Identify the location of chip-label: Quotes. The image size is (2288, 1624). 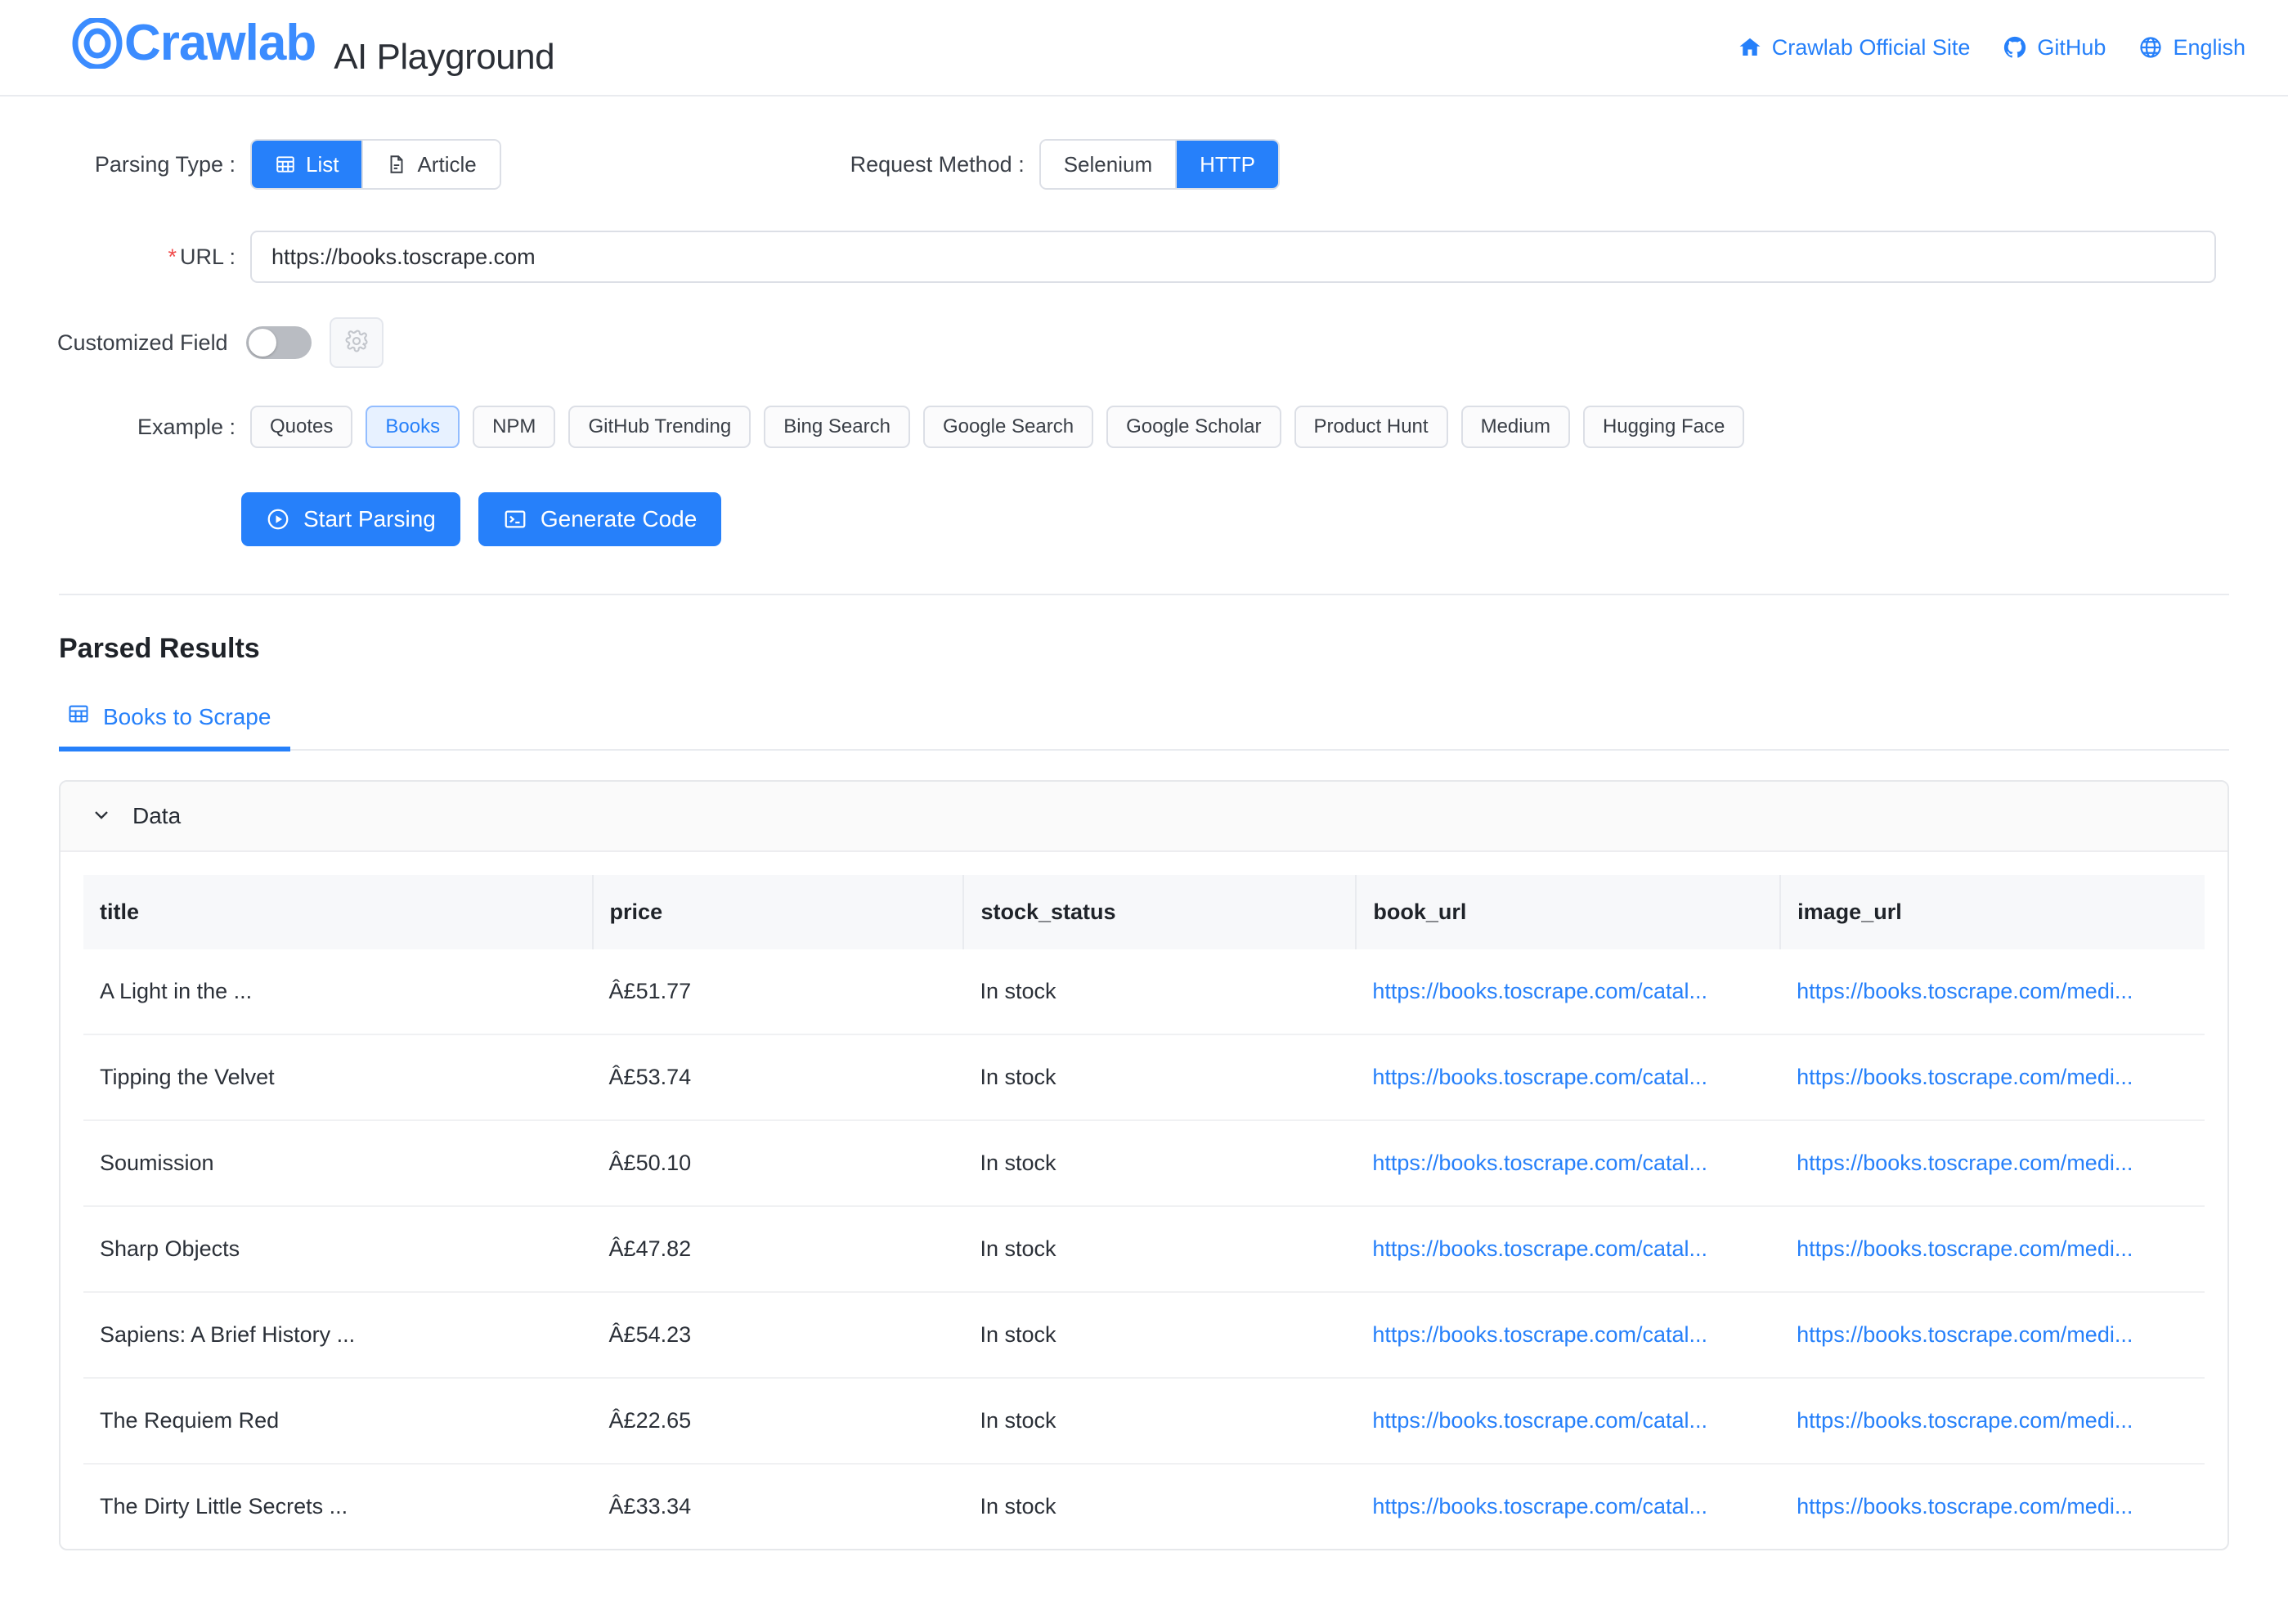
(302, 426).